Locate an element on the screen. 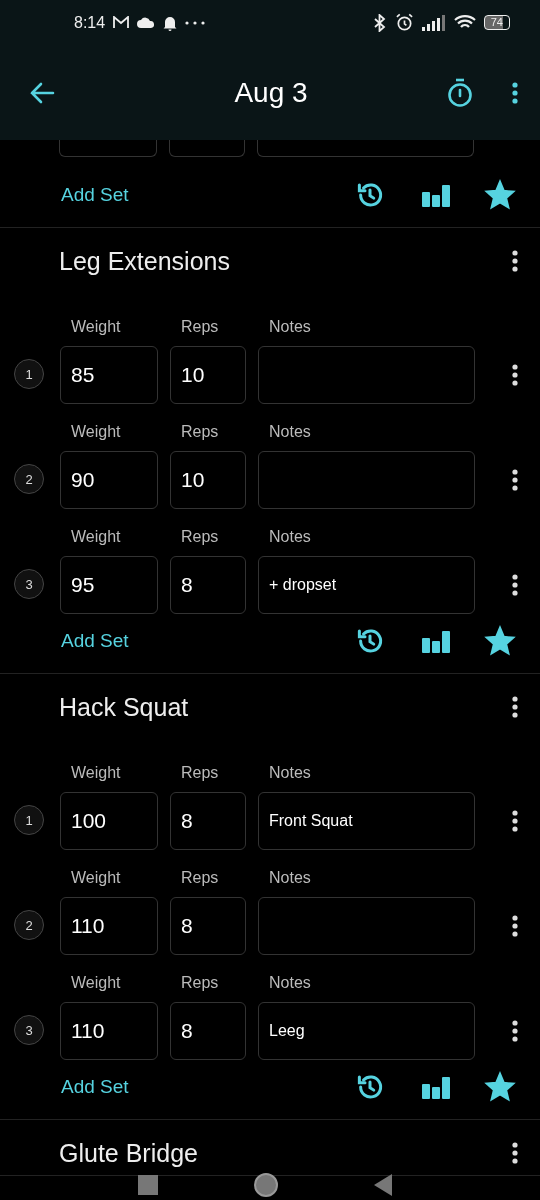  notes-field: Front Squat is located at coordinates (366, 821).